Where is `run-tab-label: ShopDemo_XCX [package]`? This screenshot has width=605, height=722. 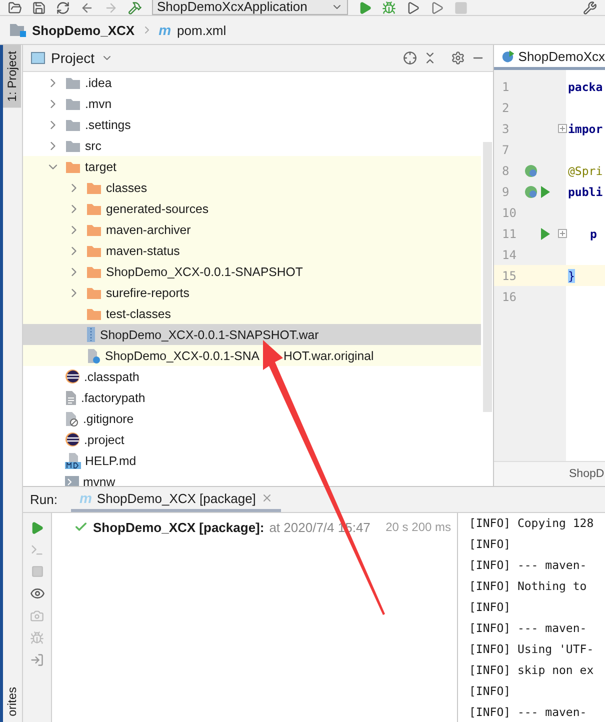
run-tab-label: ShopDemo_XCX [package] is located at coordinates (176, 498).